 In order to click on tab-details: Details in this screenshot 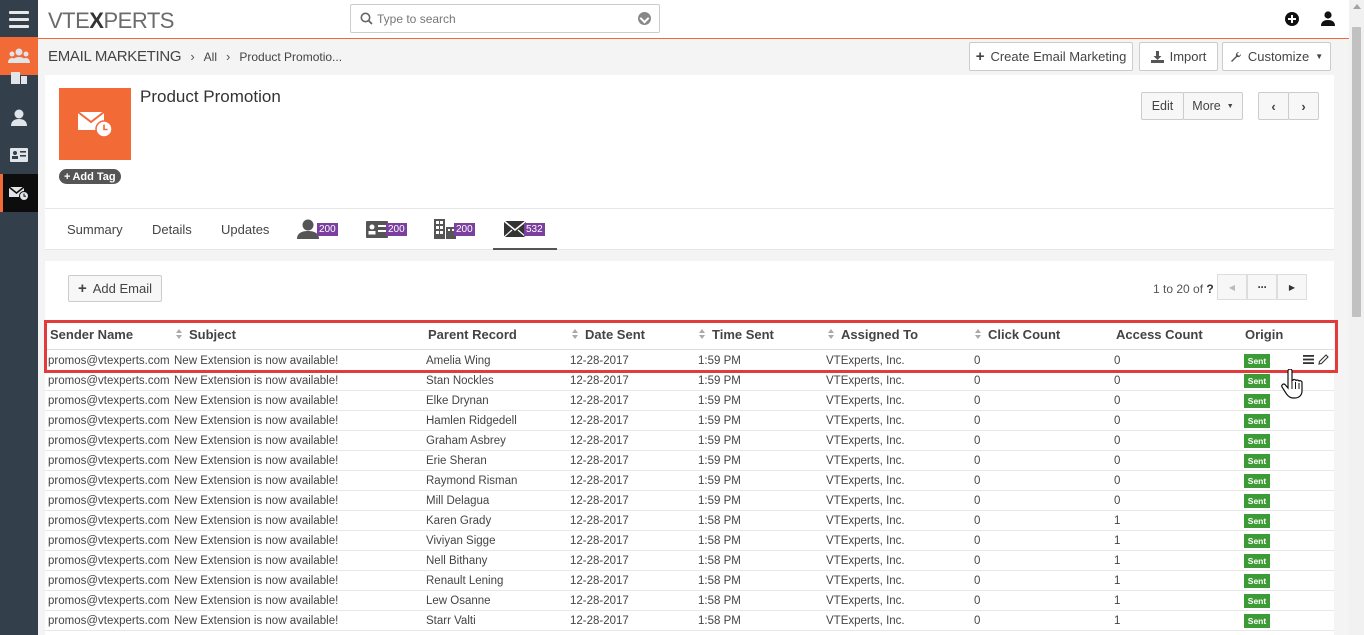, I will do `click(172, 229)`.